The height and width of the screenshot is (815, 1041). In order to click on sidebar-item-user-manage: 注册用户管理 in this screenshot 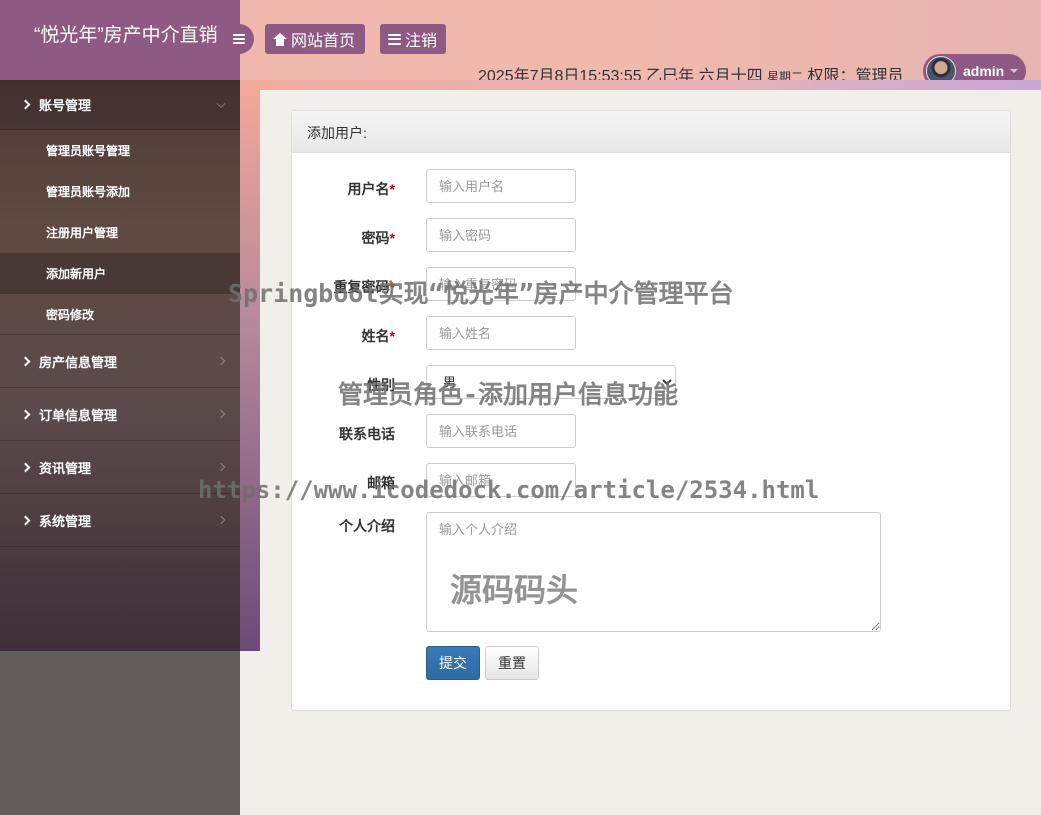, I will do `click(120, 232)`.